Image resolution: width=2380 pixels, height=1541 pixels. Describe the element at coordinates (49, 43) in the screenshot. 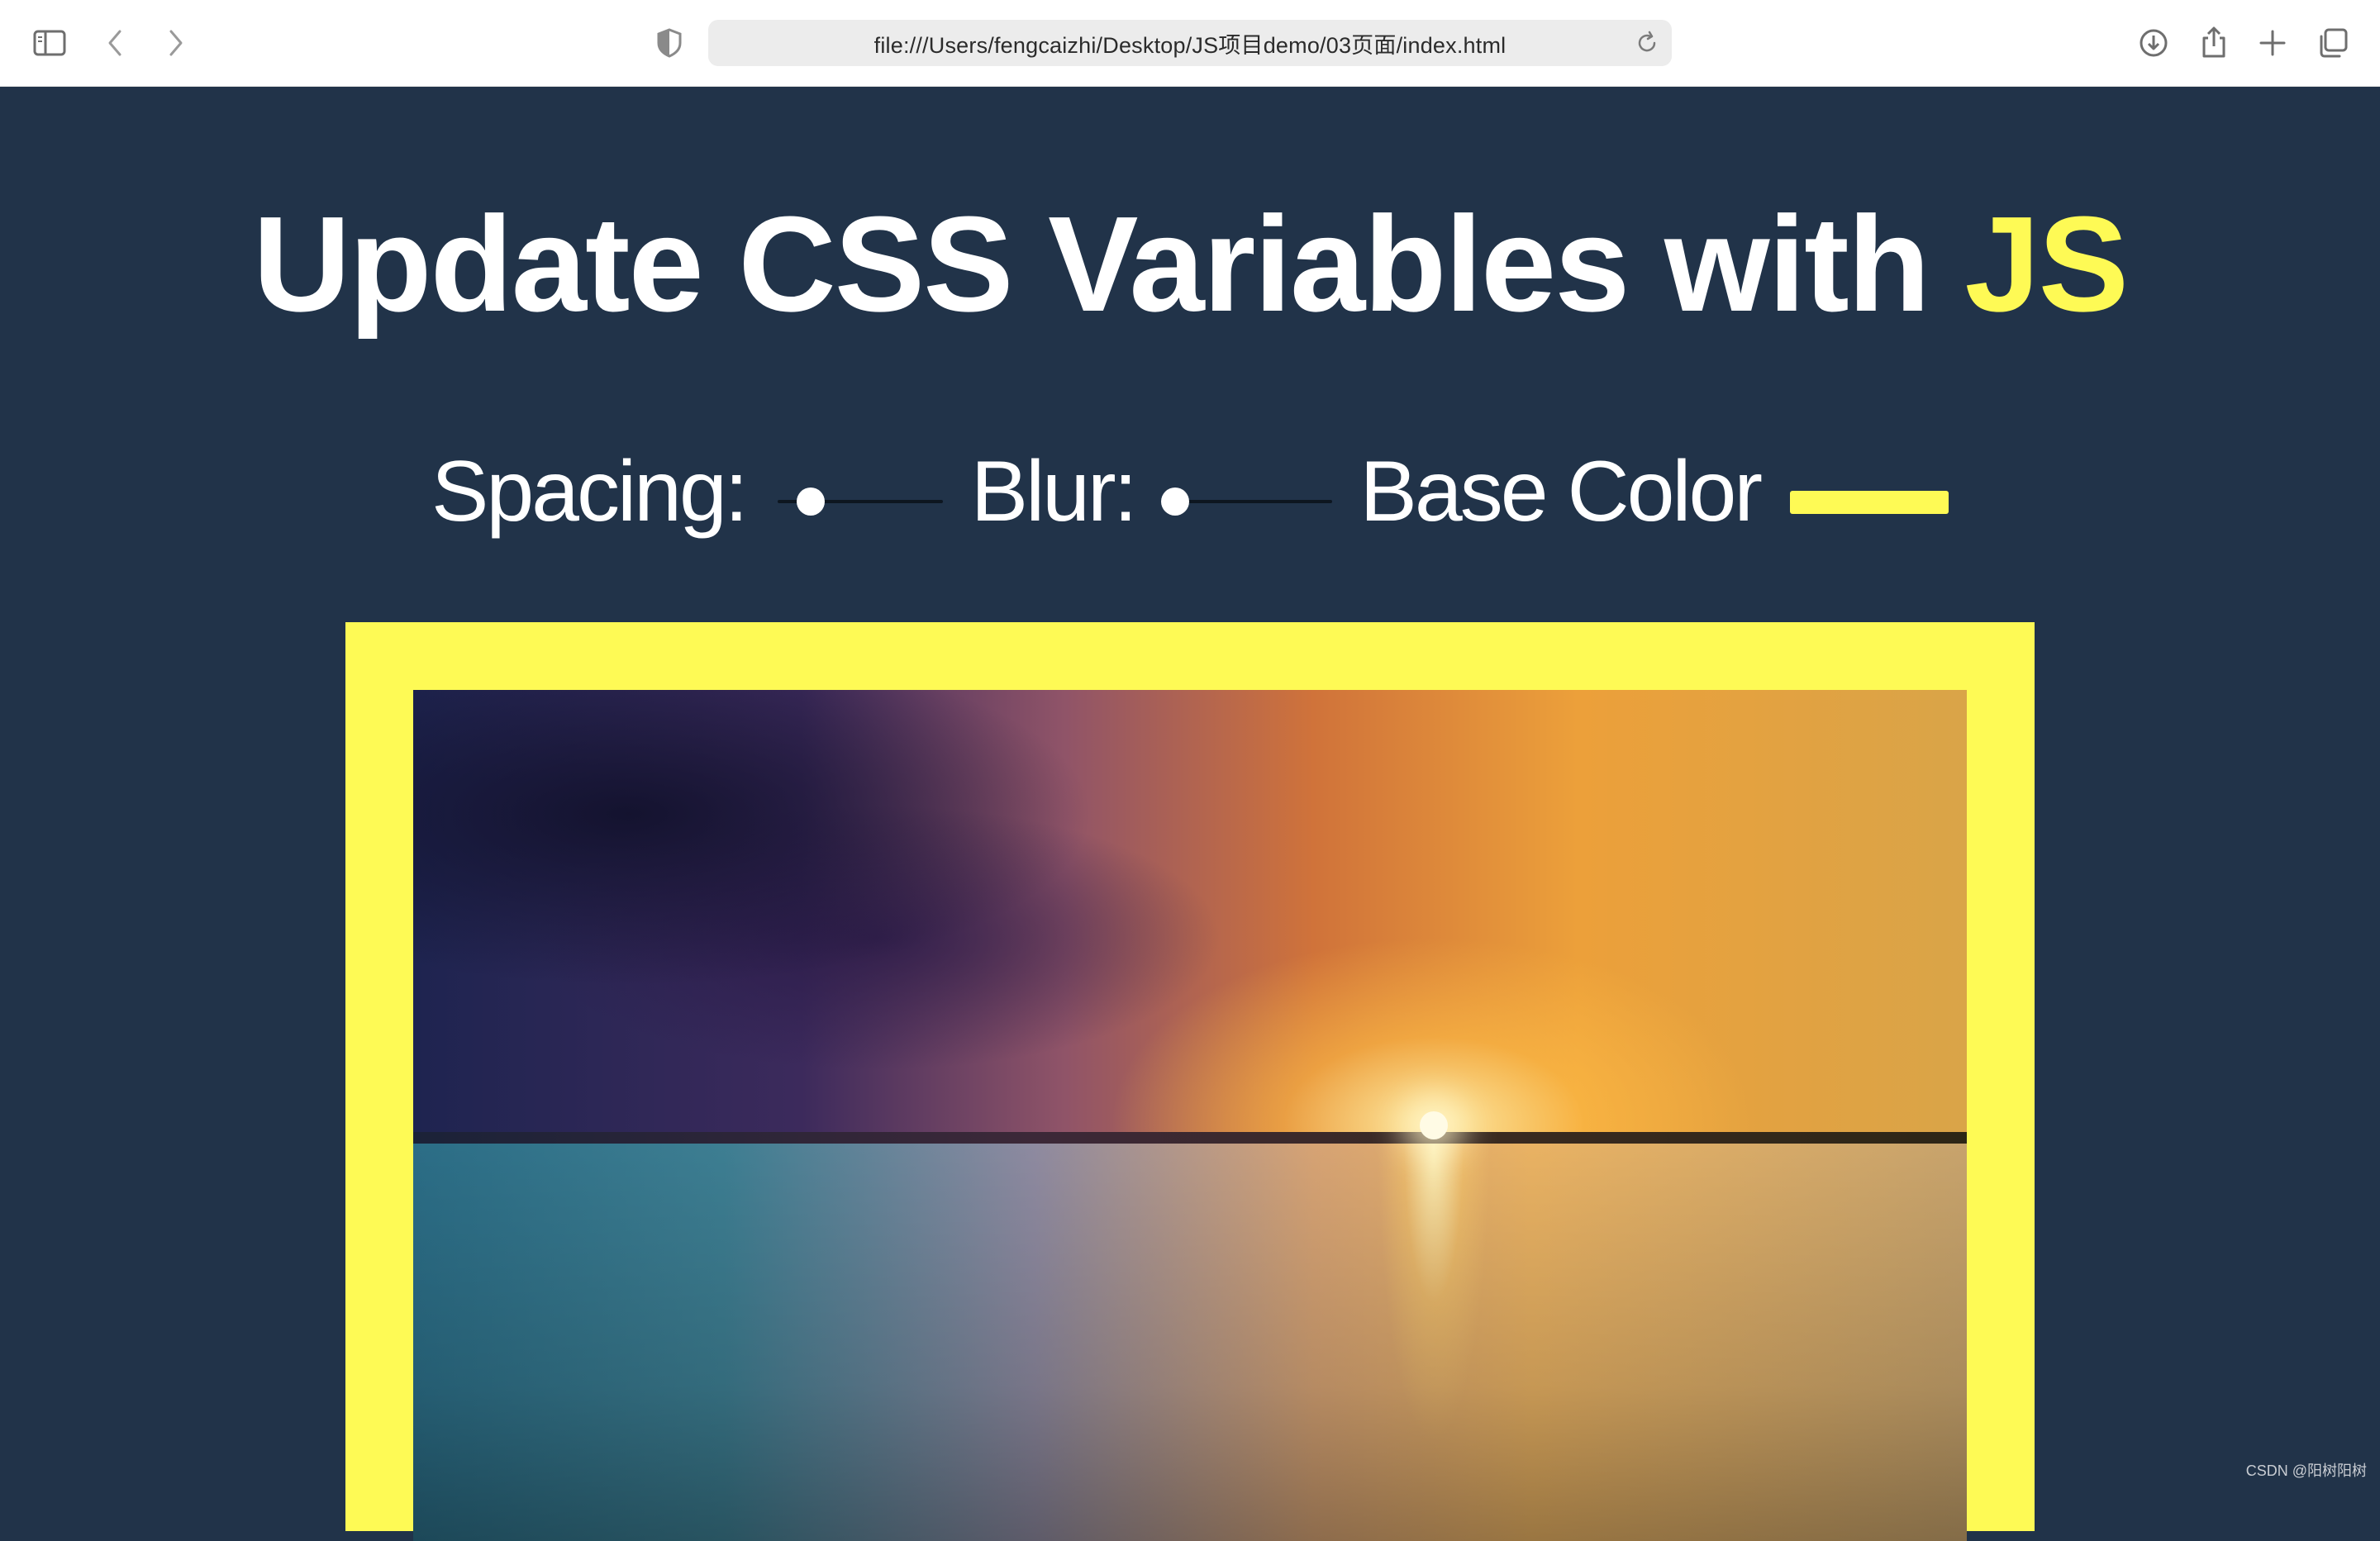

I see `sidebar-icon` at that location.